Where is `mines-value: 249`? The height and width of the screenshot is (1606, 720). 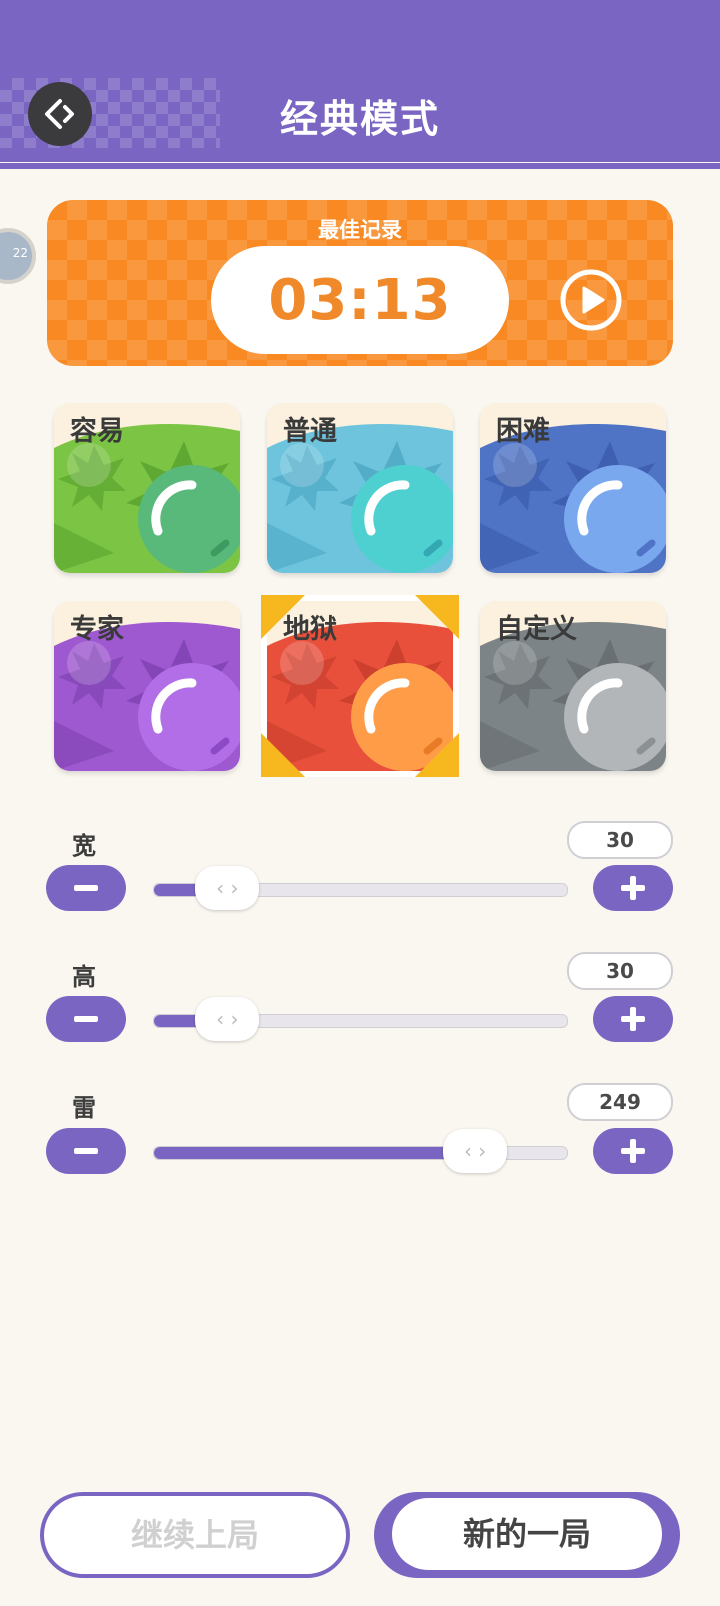
mines-value: 249 is located at coordinates (620, 1102).